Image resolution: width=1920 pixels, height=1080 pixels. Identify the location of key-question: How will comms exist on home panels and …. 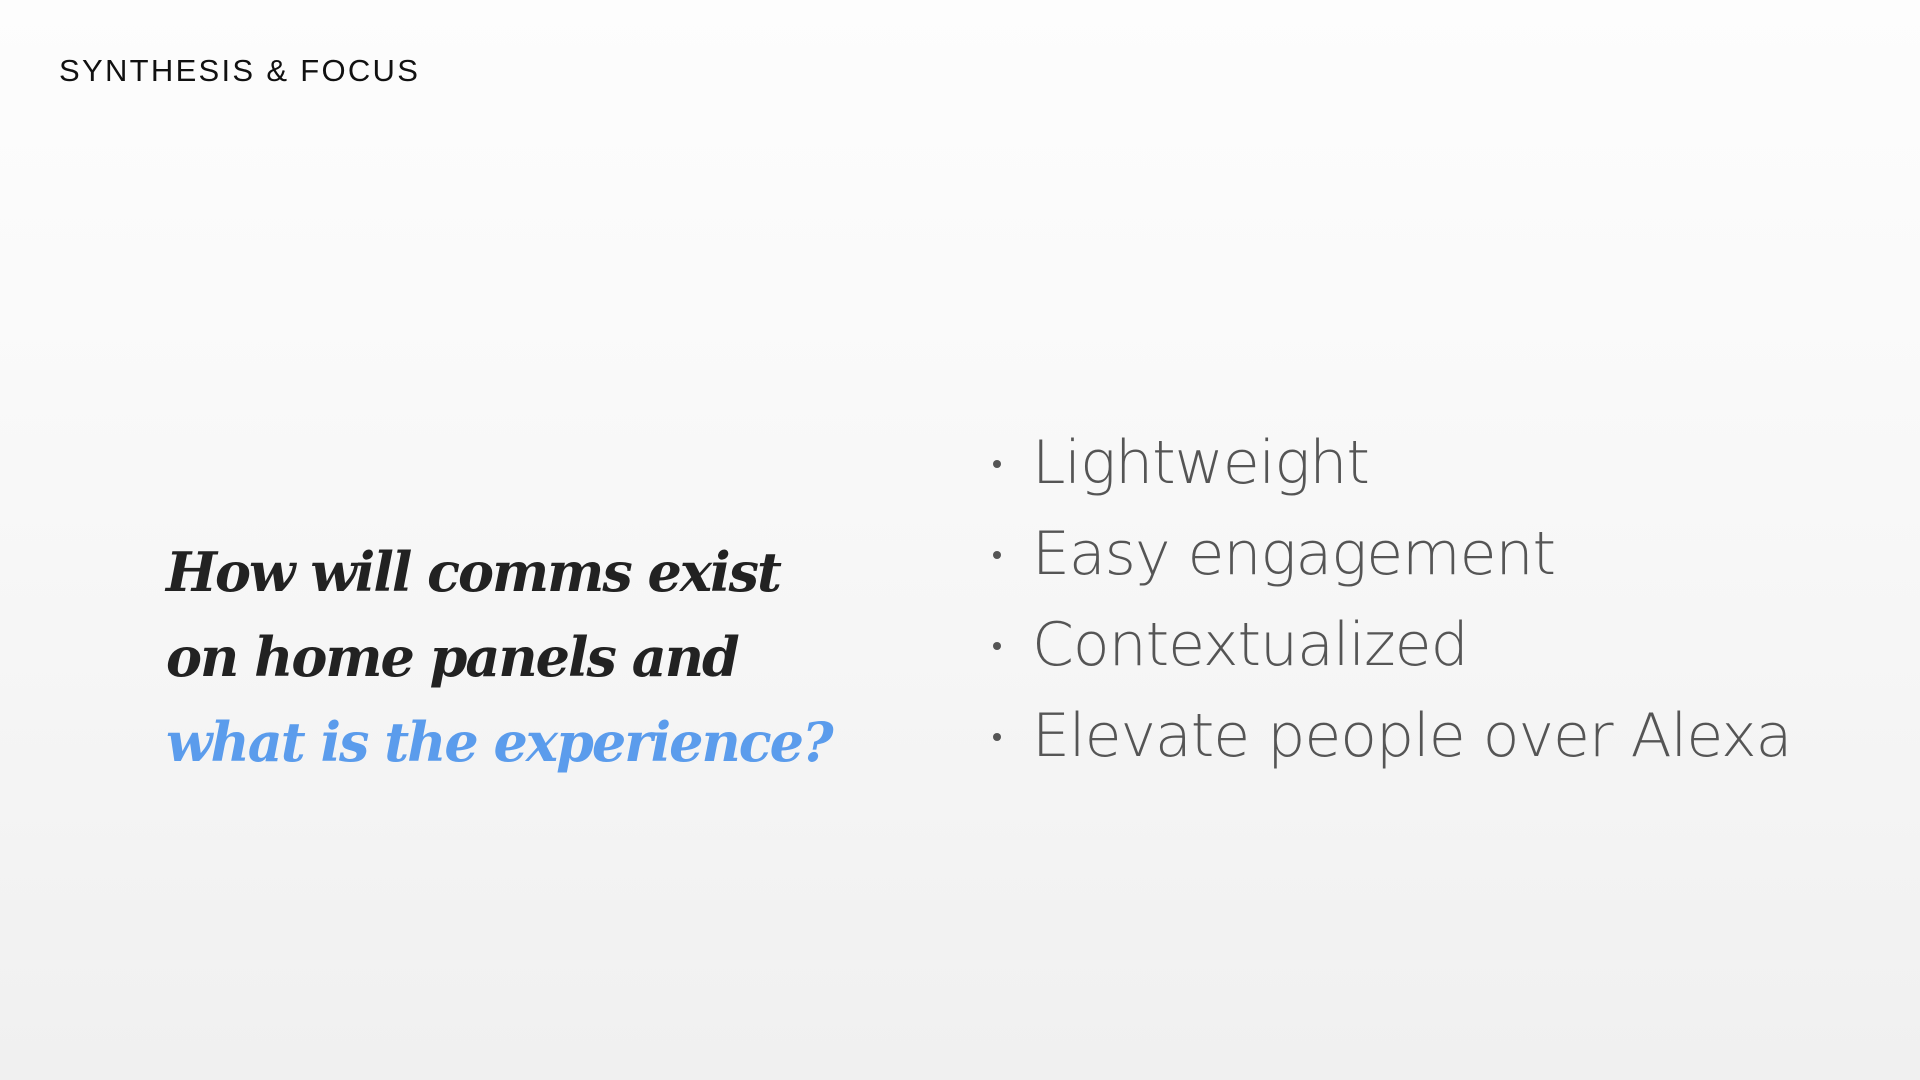
(500, 657).